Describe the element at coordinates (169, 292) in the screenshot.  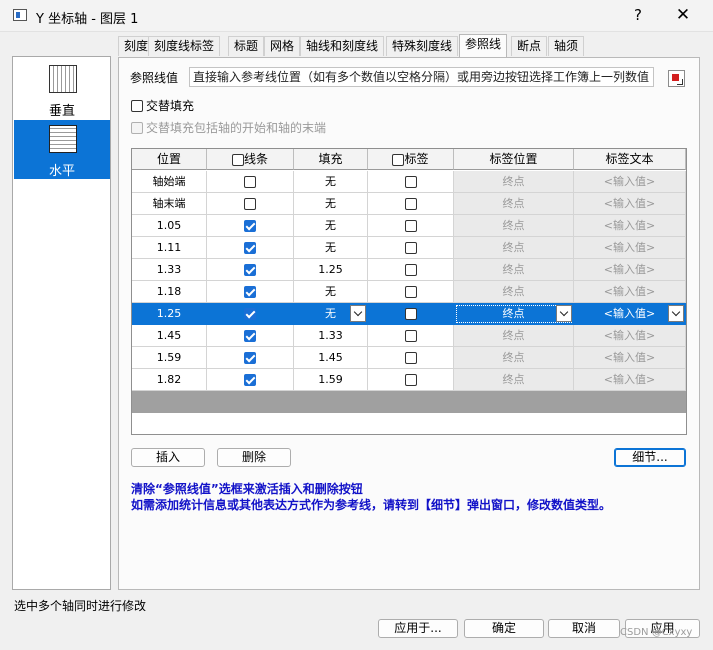
I see `cell-position: 1.18` at that location.